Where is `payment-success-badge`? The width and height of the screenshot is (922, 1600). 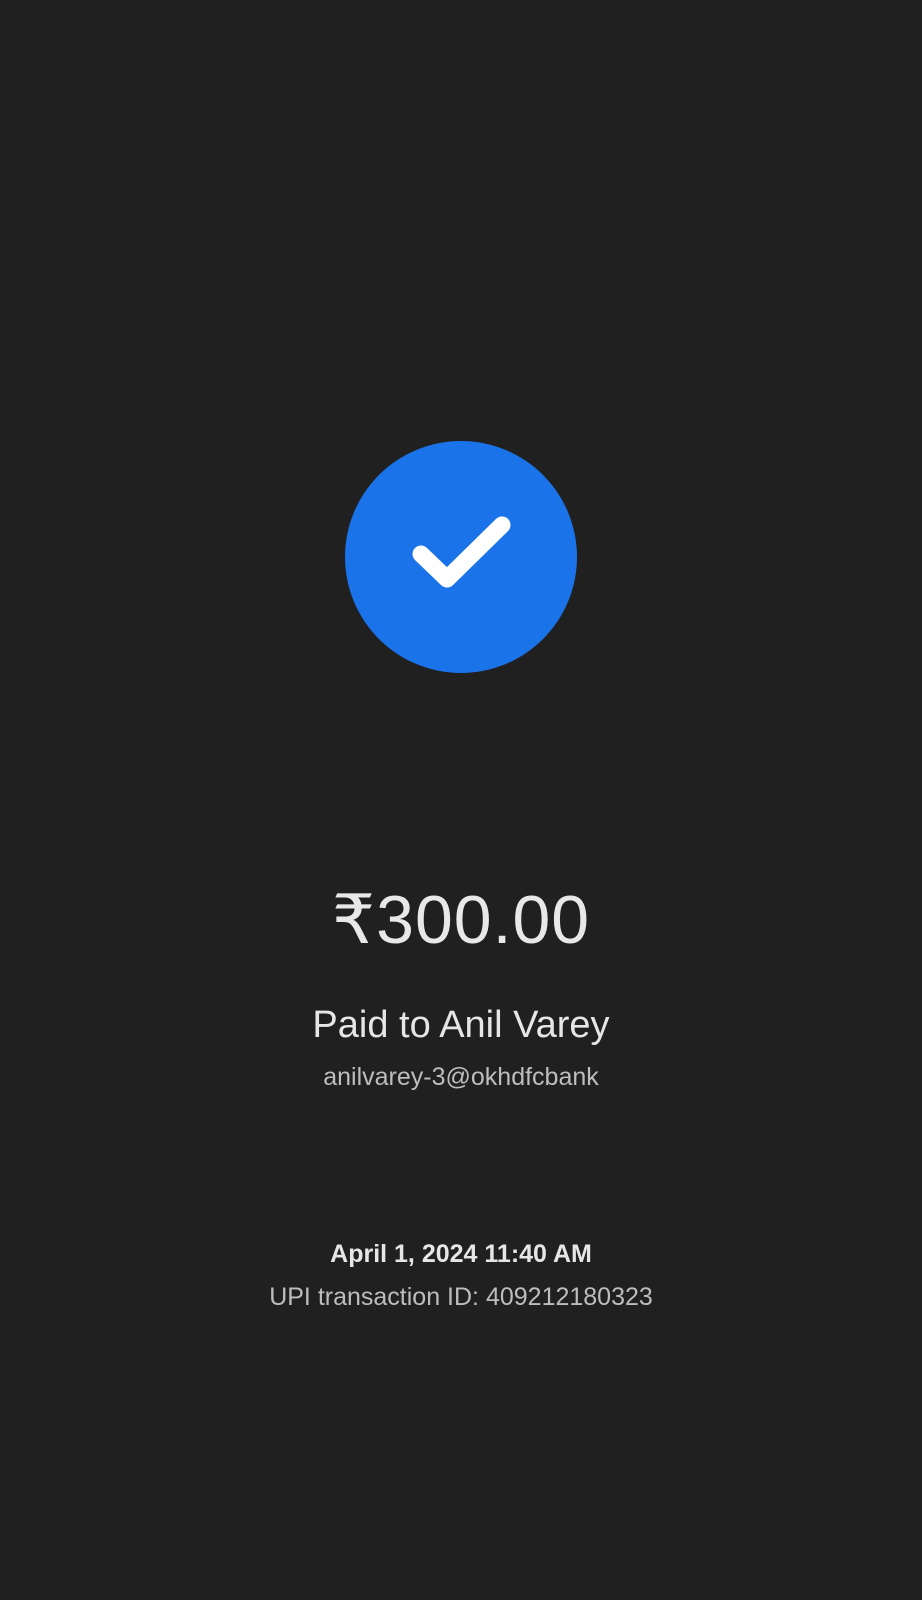
payment-success-badge is located at coordinates (461, 557).